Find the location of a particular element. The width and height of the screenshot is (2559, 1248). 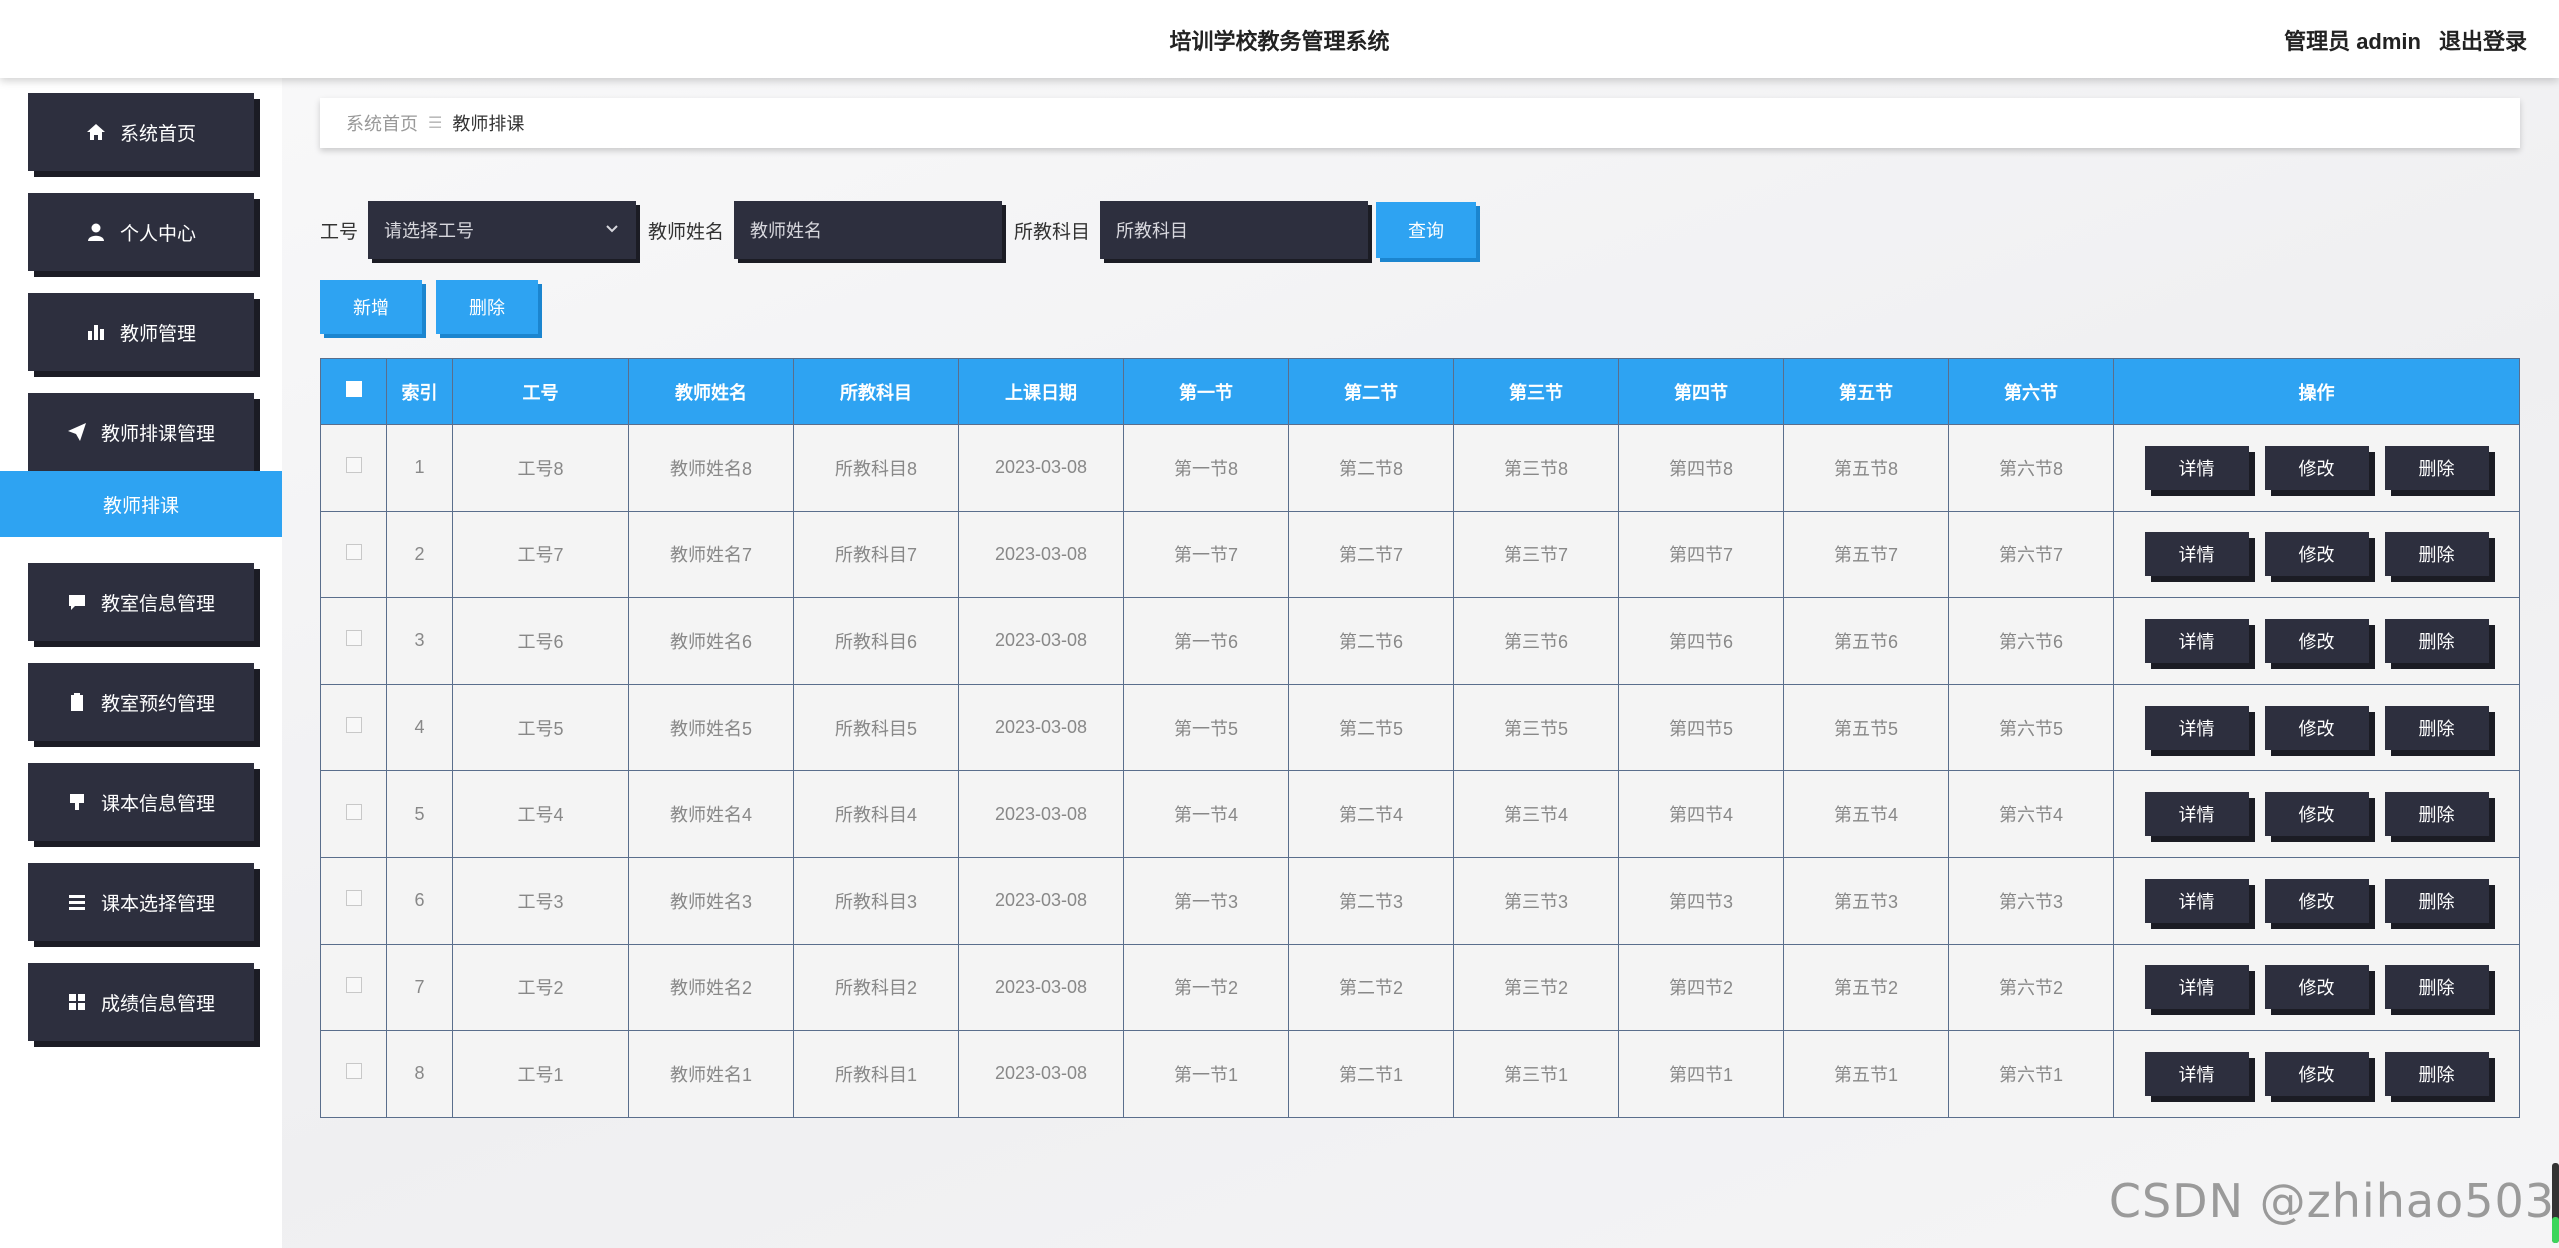

table-cell: 第一节4 is located at coordinates (1206, 814).